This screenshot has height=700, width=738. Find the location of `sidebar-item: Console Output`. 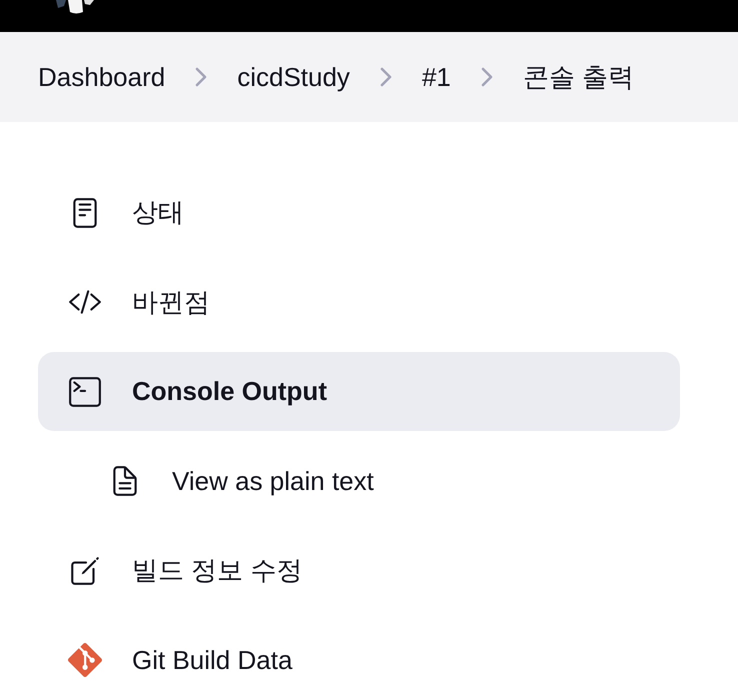

sidebar-item: Console Output is located at coordinates (359, 391).